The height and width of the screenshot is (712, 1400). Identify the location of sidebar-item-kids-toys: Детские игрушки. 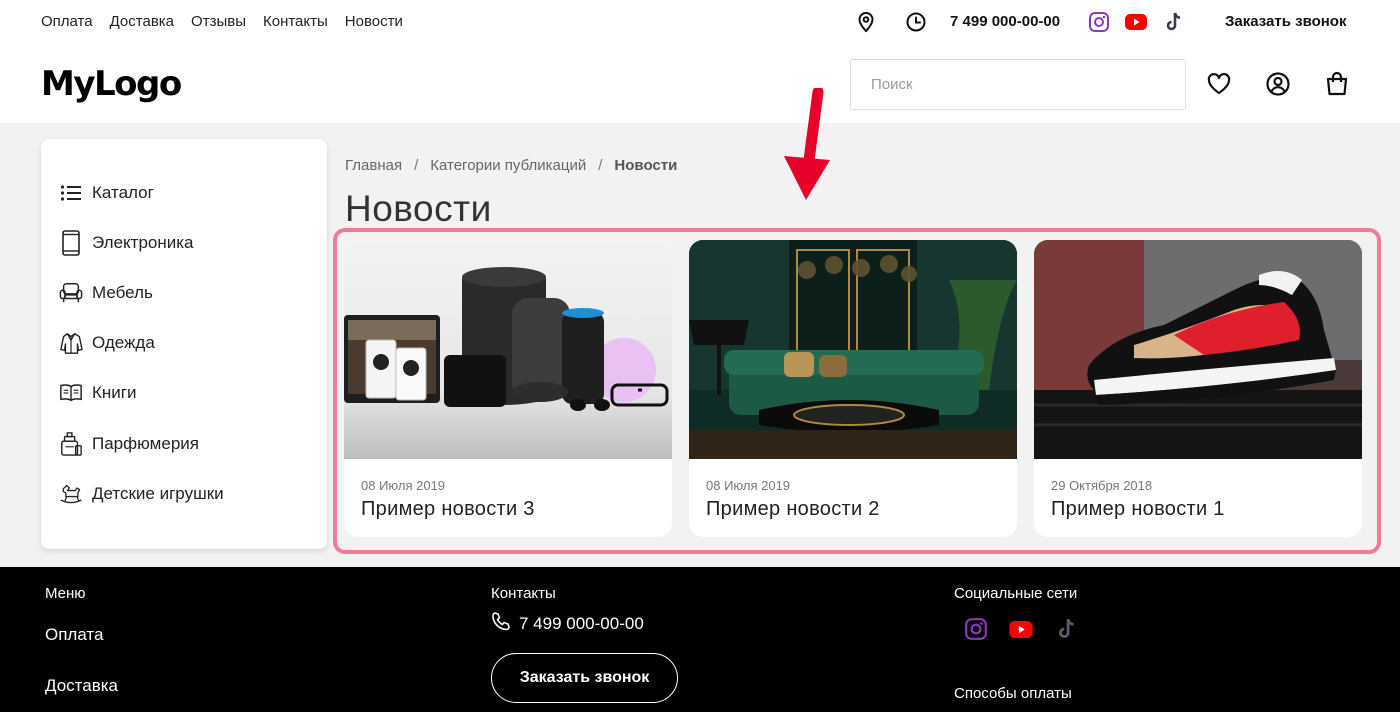
(141, 494).